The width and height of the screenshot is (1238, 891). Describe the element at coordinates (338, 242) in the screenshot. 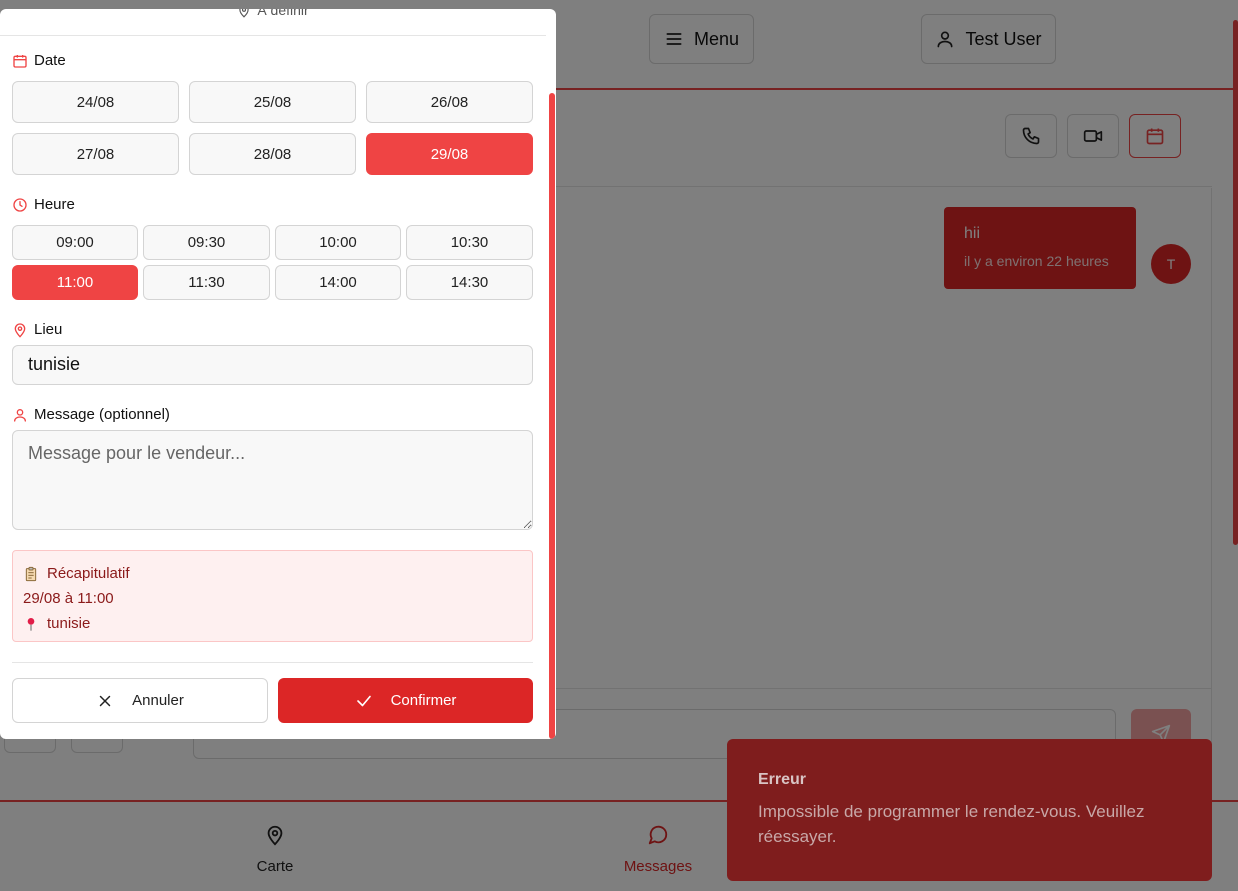

I see `time-option: 10:00` at that location.